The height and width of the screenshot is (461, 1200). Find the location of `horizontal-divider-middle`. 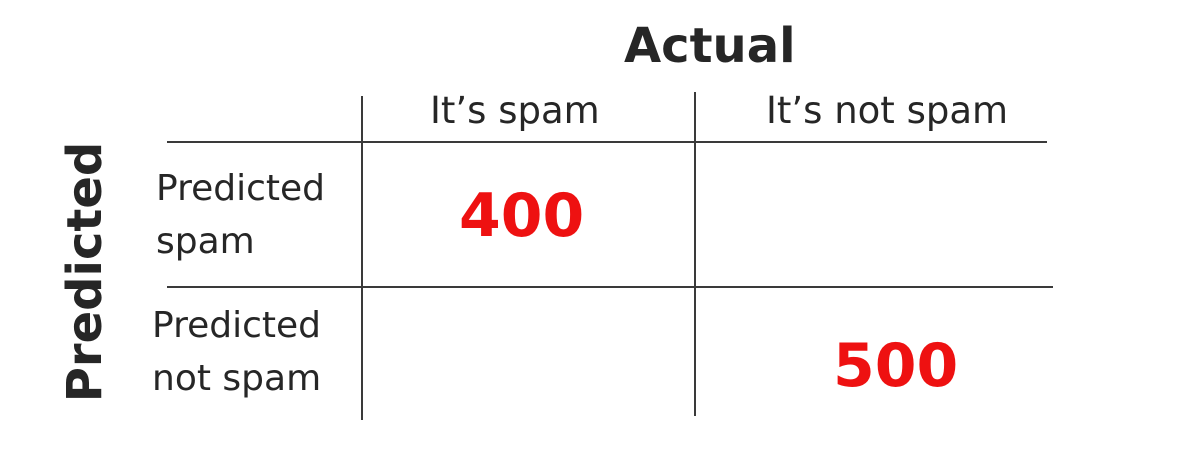

horizontal-divider-middle is located at coordinates (610, 287).